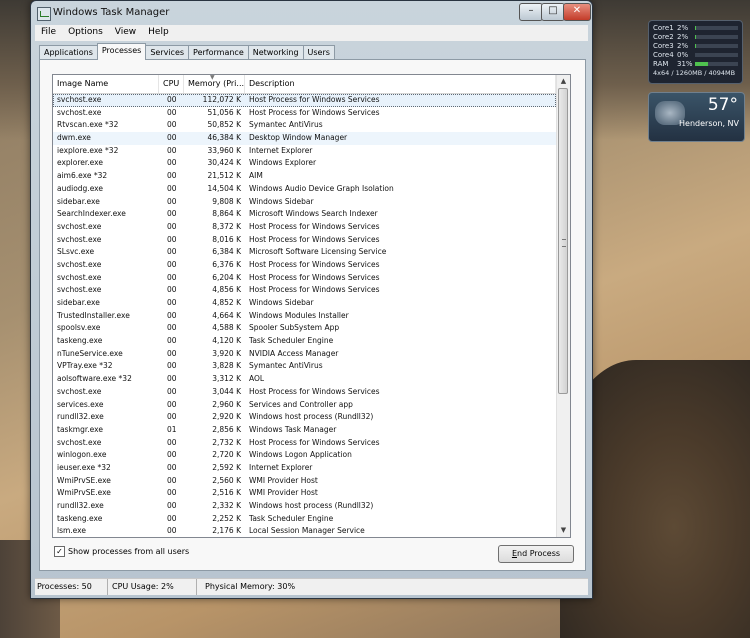 The image size is (750, 638). I want to click on table-row: WmiPrvSE.exe 00 2,560 K WMI Provider Host, so click(304, 481).